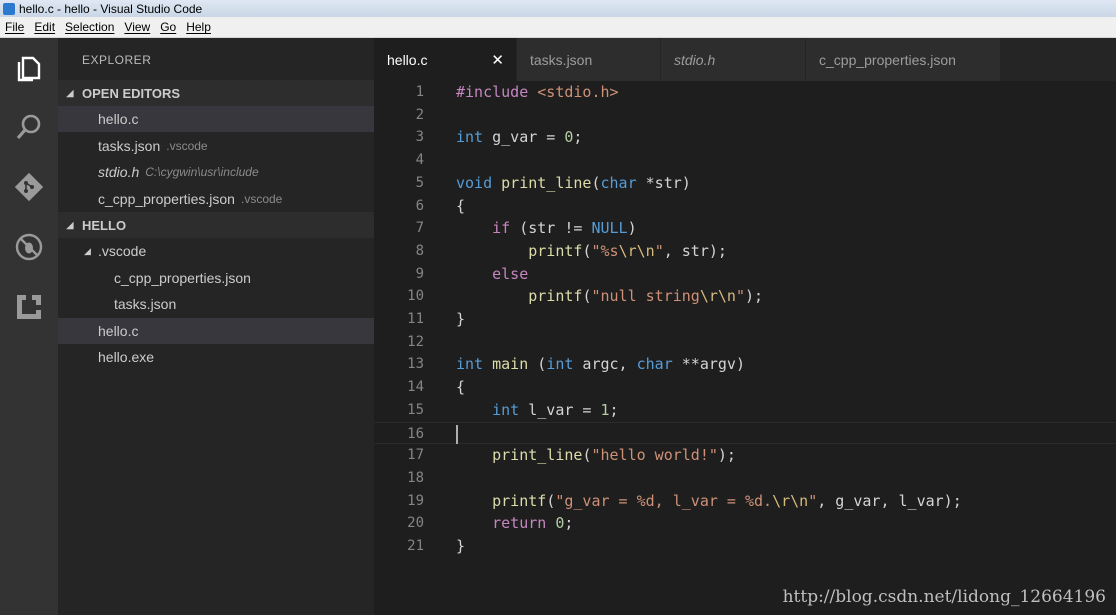  What do you see at coordinates (415, 455) in the screenshot?
I see `line-number: 17` at bounding box center [415, 455].